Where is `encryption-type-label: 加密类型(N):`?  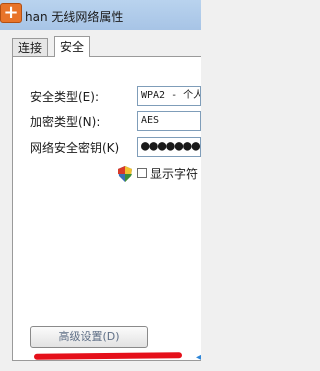 encryption-type-label: 加密类型(N): is located at coordinates (65, 122).